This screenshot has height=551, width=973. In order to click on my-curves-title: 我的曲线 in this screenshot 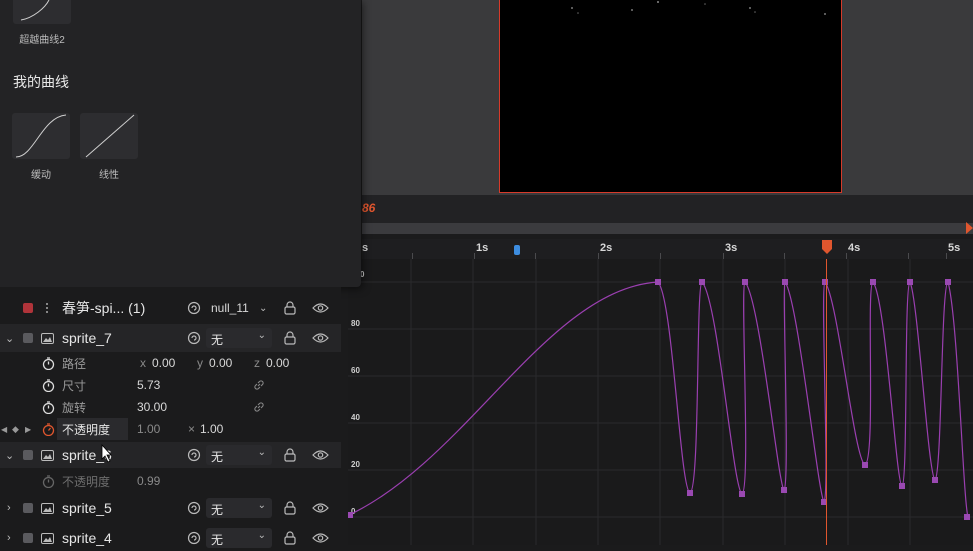, I will do `click(41, 82)`.